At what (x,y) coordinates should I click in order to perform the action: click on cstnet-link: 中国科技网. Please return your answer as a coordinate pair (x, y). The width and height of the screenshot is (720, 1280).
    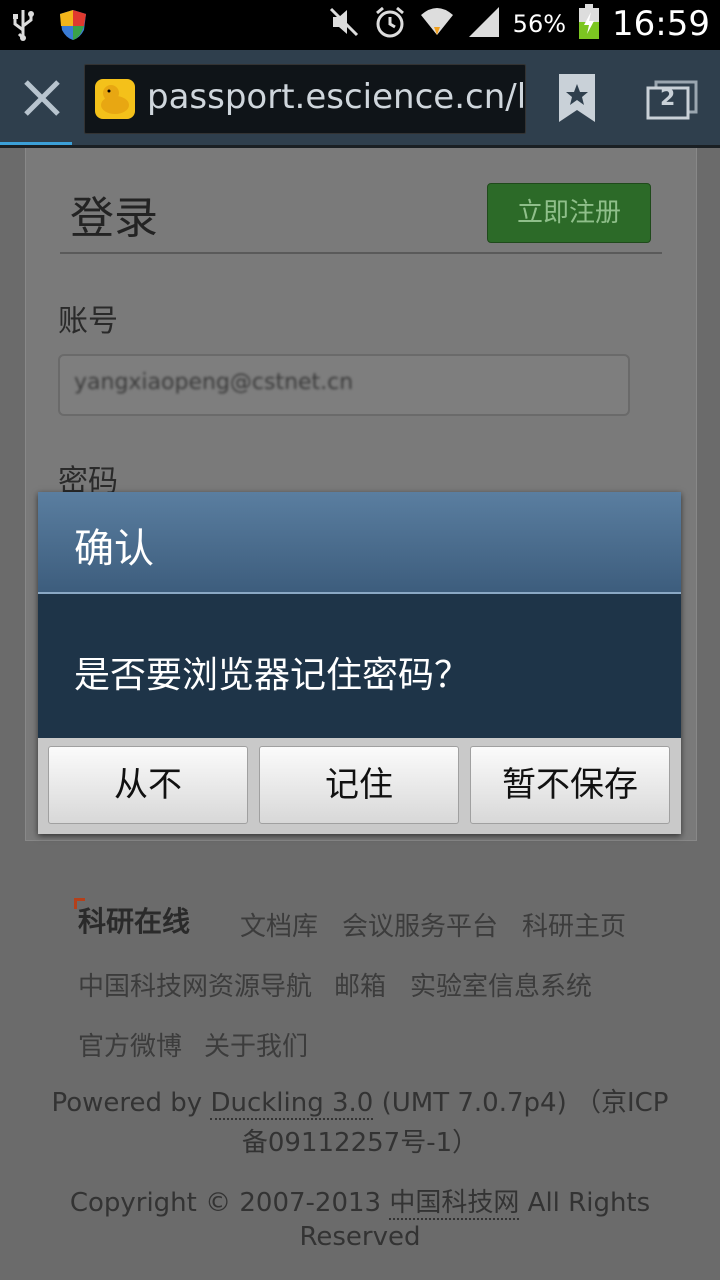
    Looking at the image, I should click on (454, 1204).